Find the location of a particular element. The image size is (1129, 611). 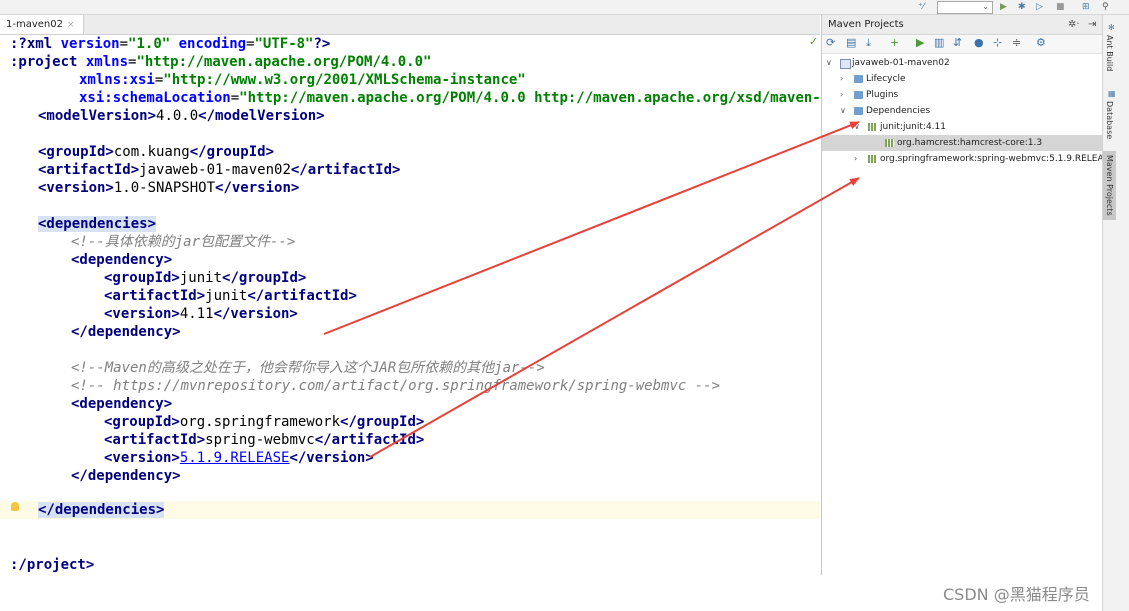

coverage-icon: ▷ is located at coordinates (1039, 7).